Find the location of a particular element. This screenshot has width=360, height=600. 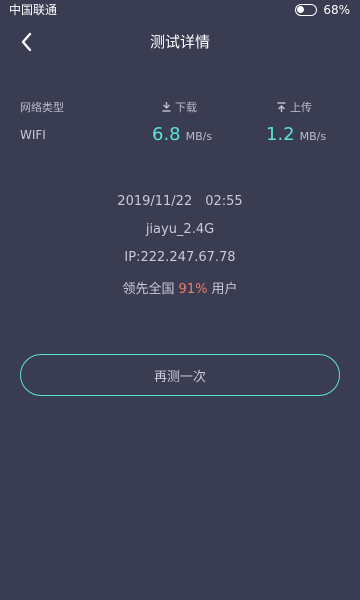

download-icon is located at coordinates (166, 107).